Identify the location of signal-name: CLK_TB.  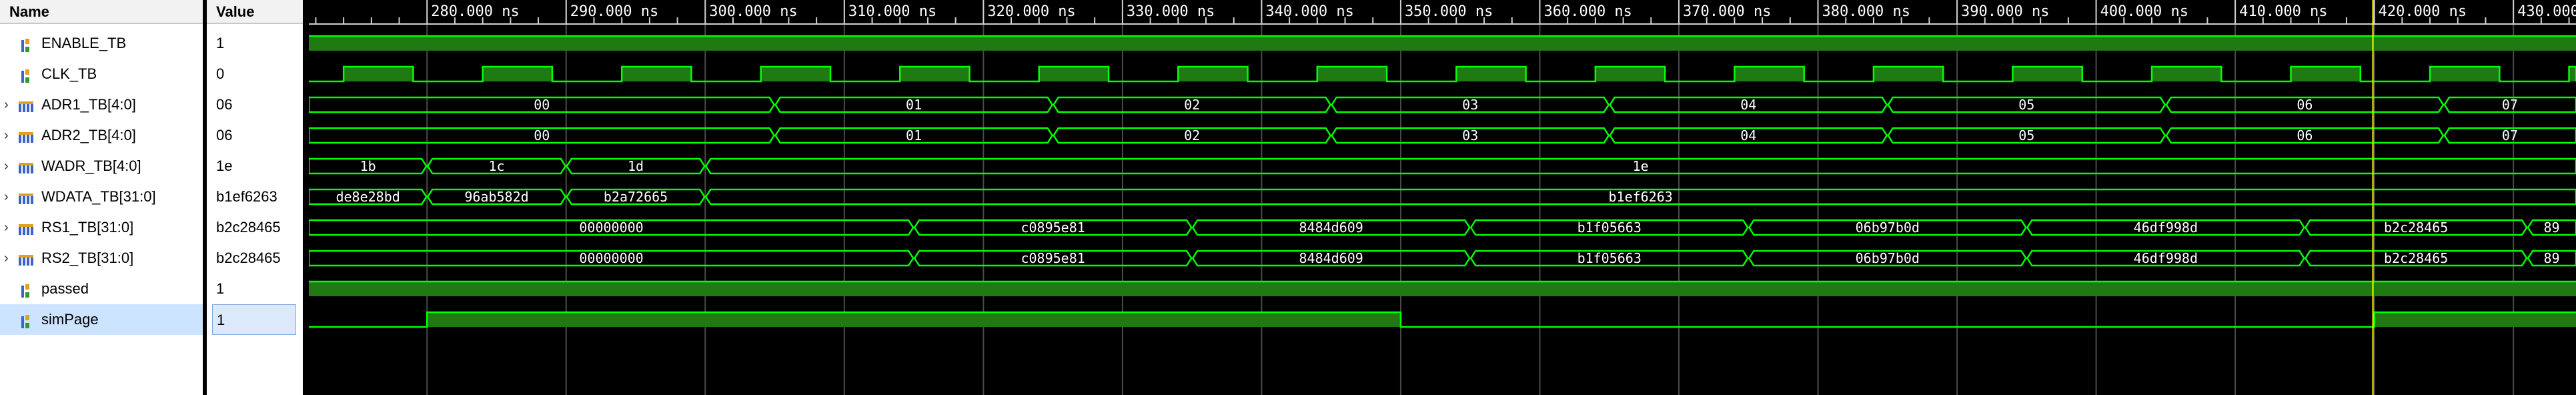
(69, 73).